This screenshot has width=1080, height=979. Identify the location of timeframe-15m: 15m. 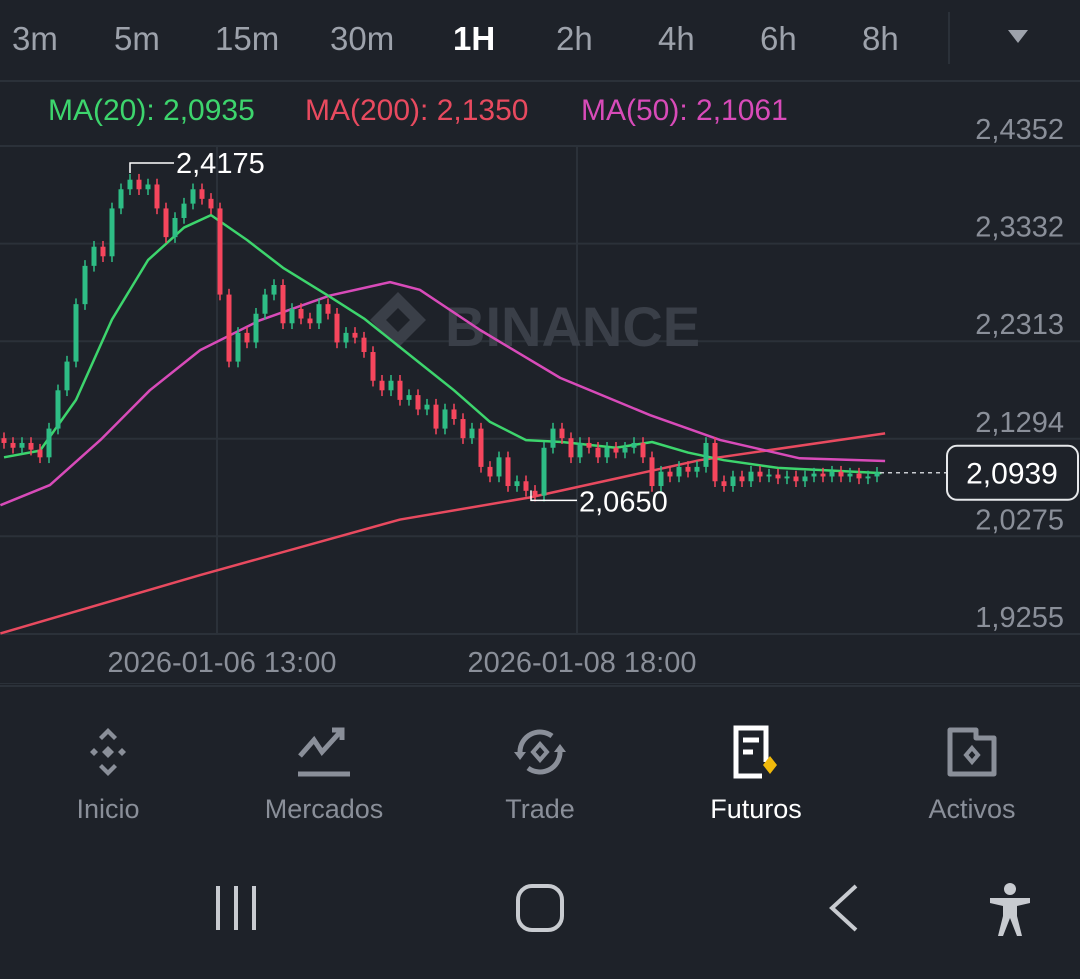
(247, 39).